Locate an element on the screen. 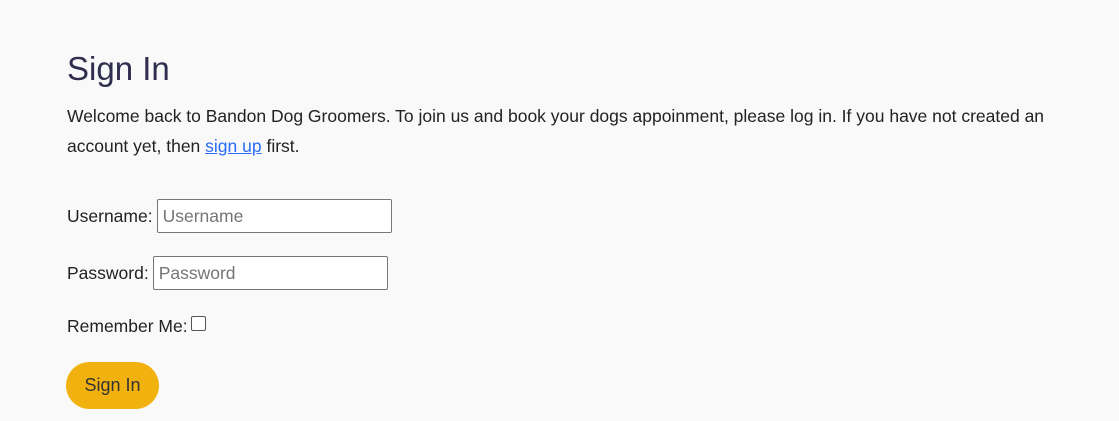 Image resolution: width=1119 pixels, height=421 pixels. password-input is located at coordinates (270, 273).